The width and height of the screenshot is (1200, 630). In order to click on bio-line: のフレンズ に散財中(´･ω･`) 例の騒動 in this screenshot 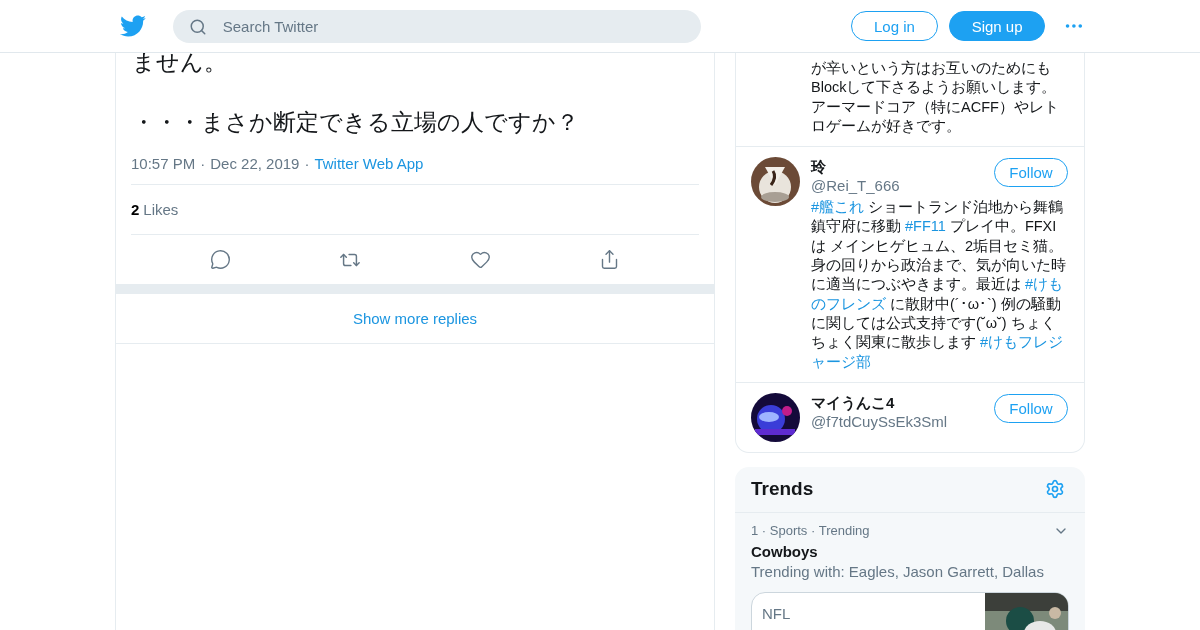, I will do `click(936, 304)`.